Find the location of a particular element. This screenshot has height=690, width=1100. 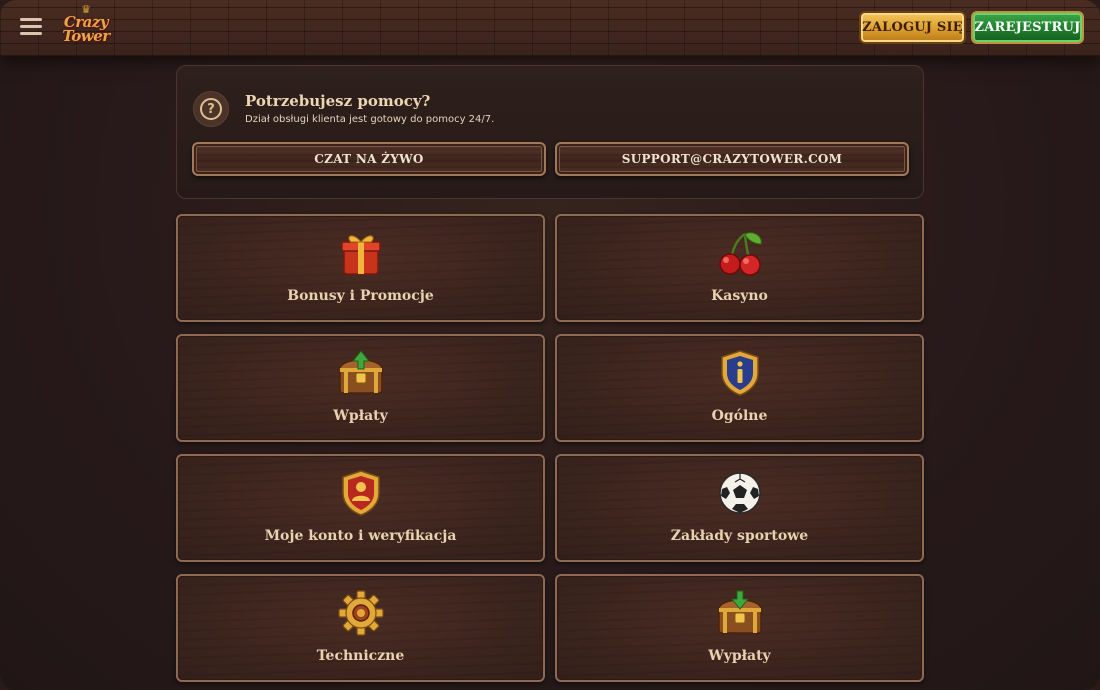

support-email-button: SUPPORT@CRAZYTOWER.COM is located at coordinates (732, 159).